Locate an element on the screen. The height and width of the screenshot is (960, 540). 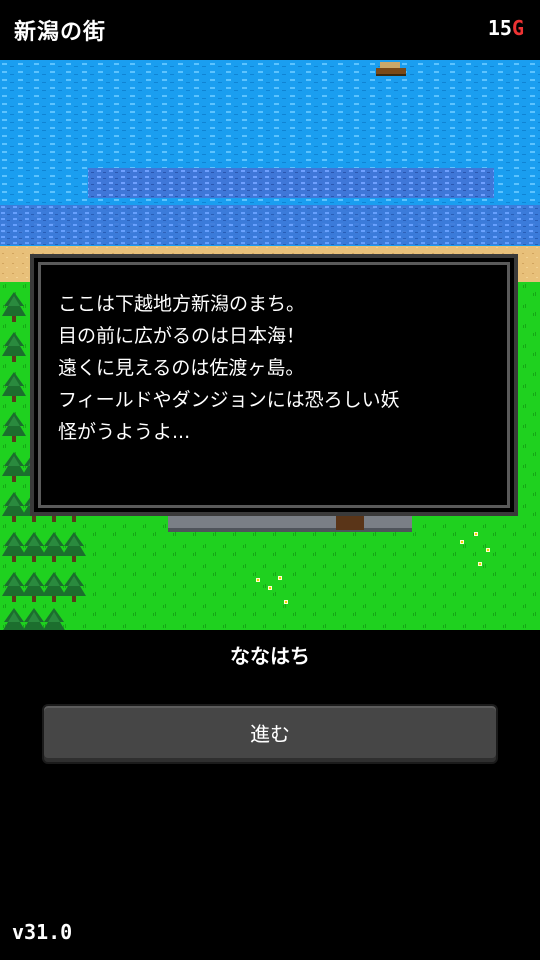
speaker-name: ななはち is located at coordinates (270, 656).